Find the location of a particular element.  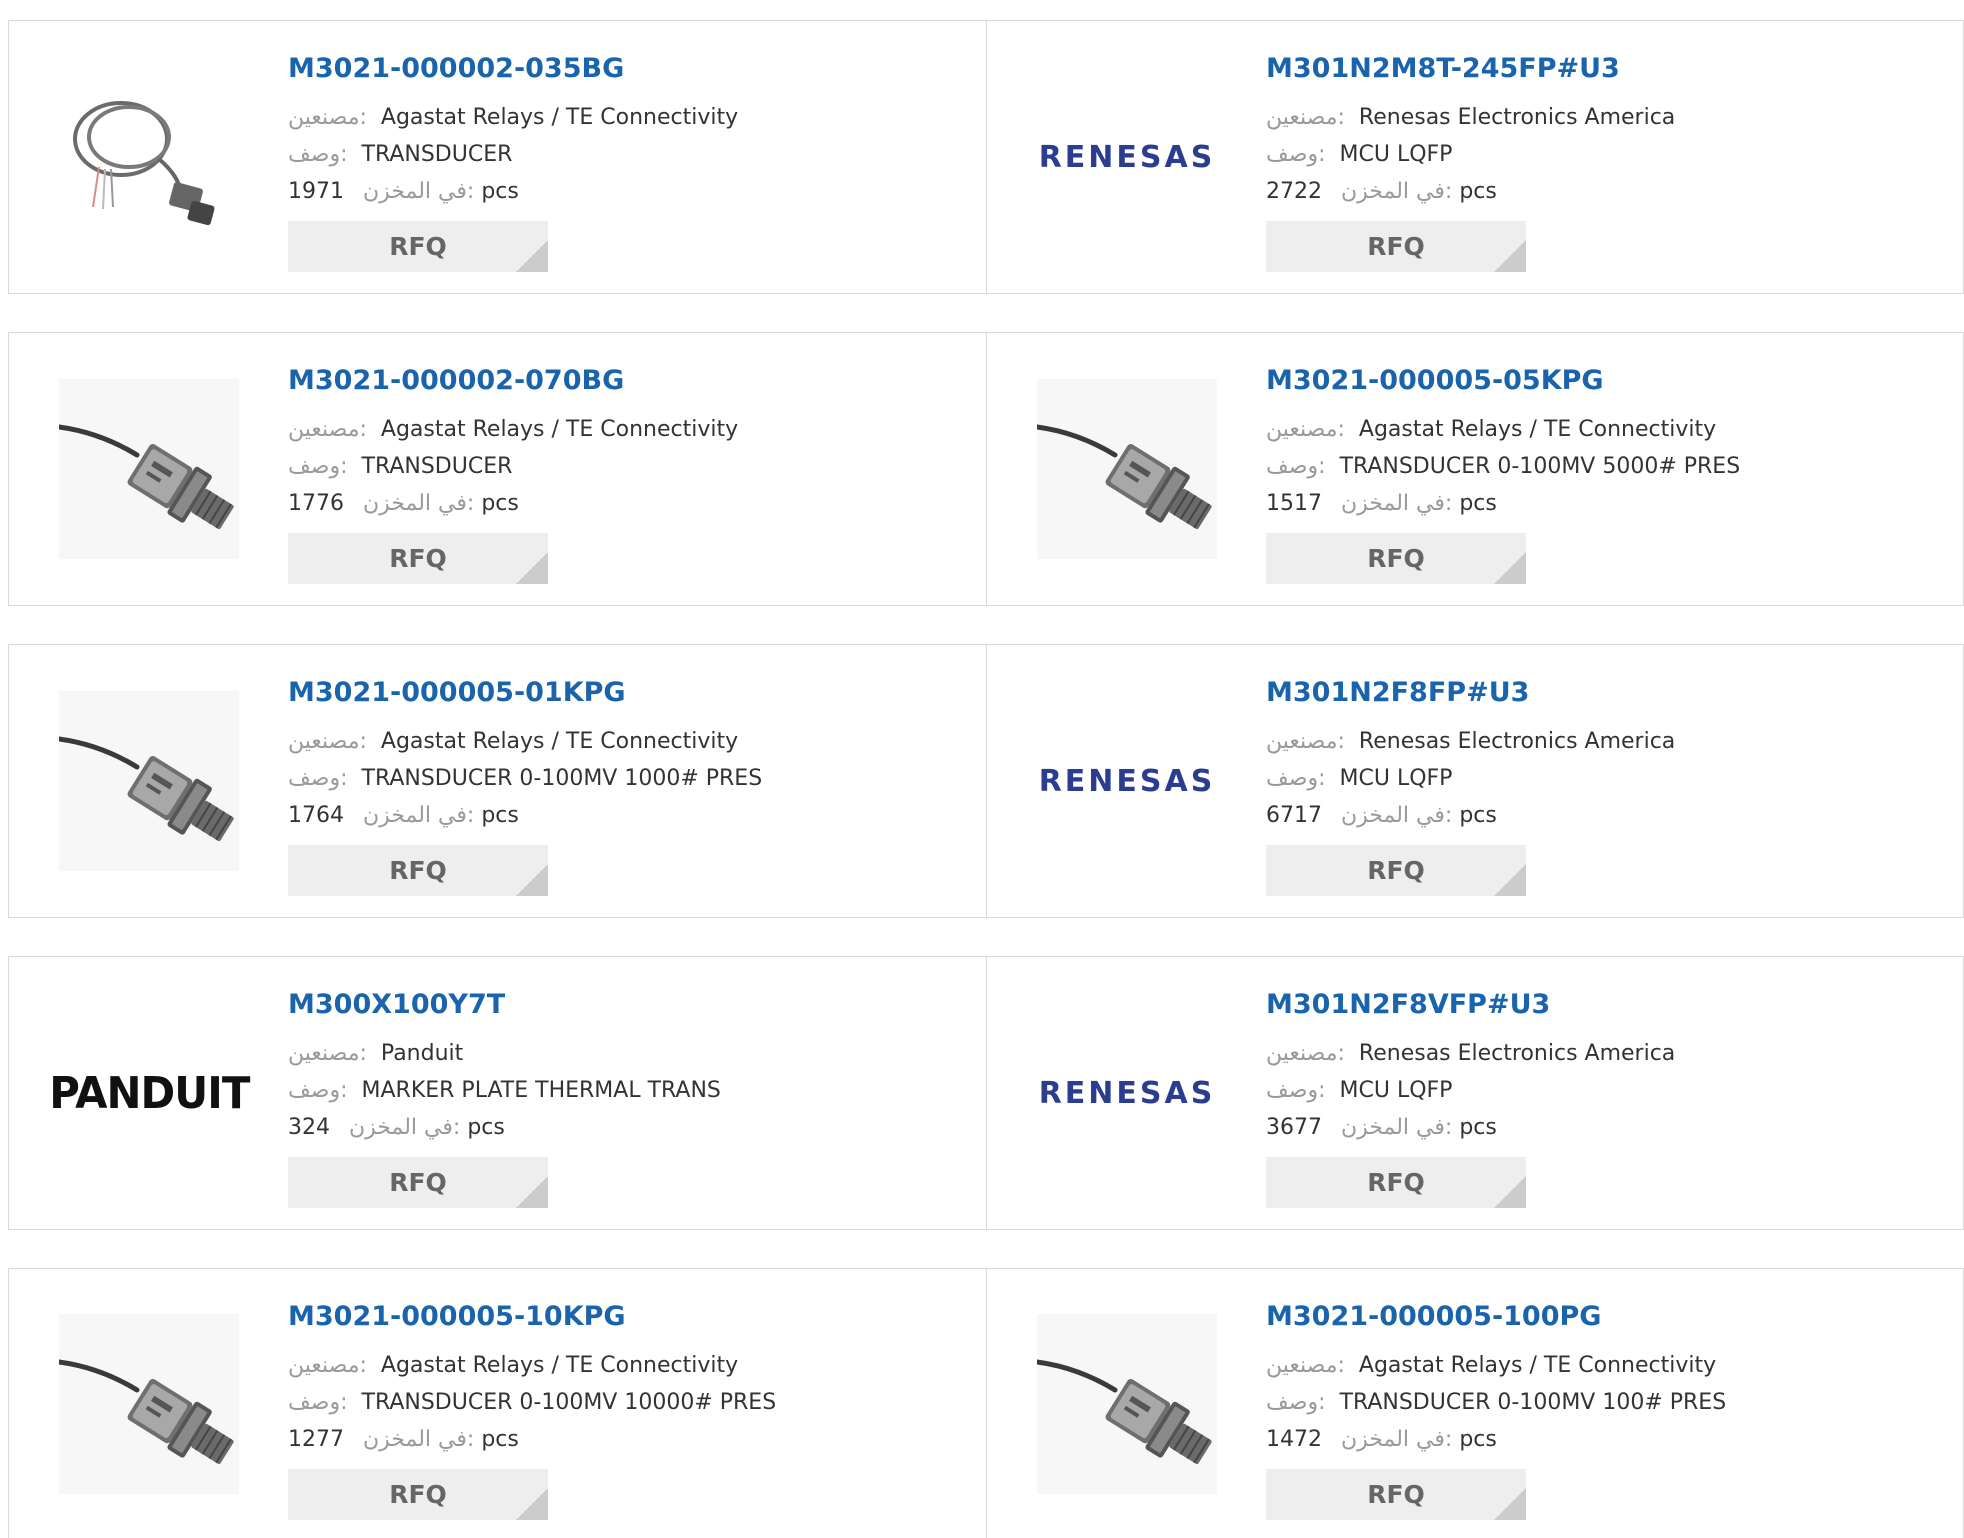

part-number-link: M3021-000002-035BG is located at coordinates (618, 69).